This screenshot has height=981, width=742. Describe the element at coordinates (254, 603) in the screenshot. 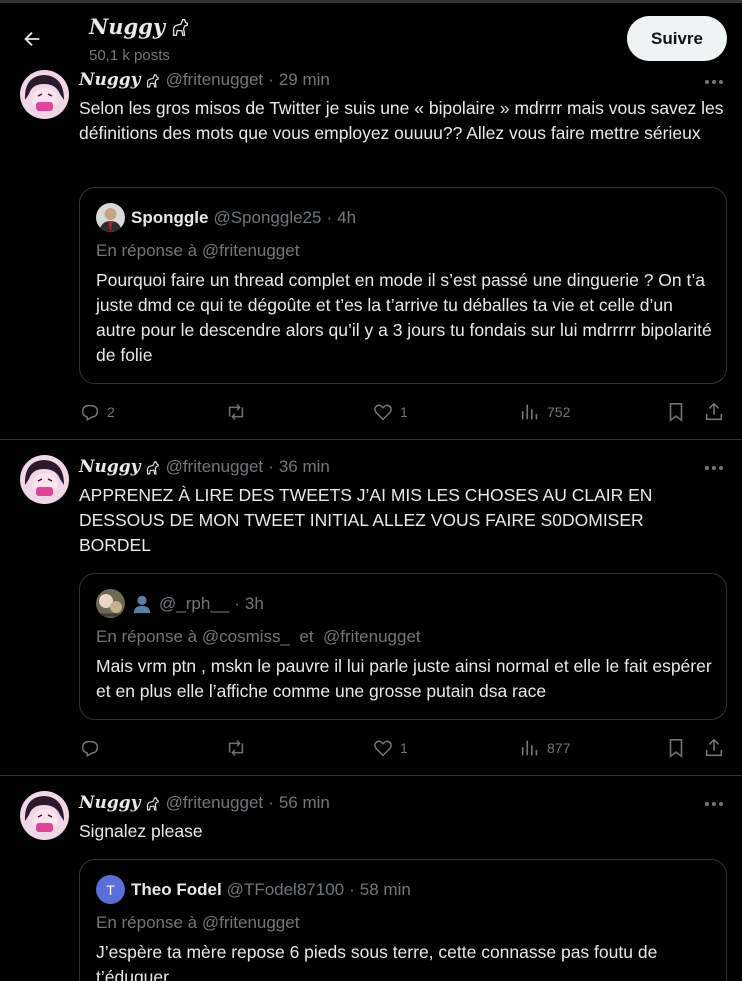

I see `quote-timestamp: 3h` at that location.